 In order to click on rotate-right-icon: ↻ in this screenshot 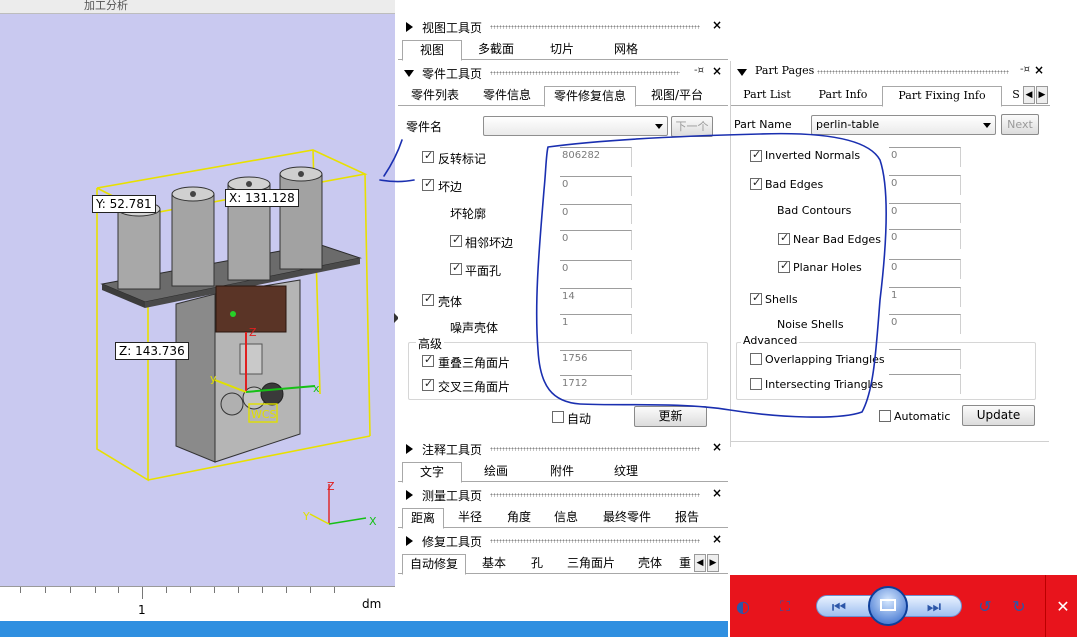, I will do `click(1019, 607)`.